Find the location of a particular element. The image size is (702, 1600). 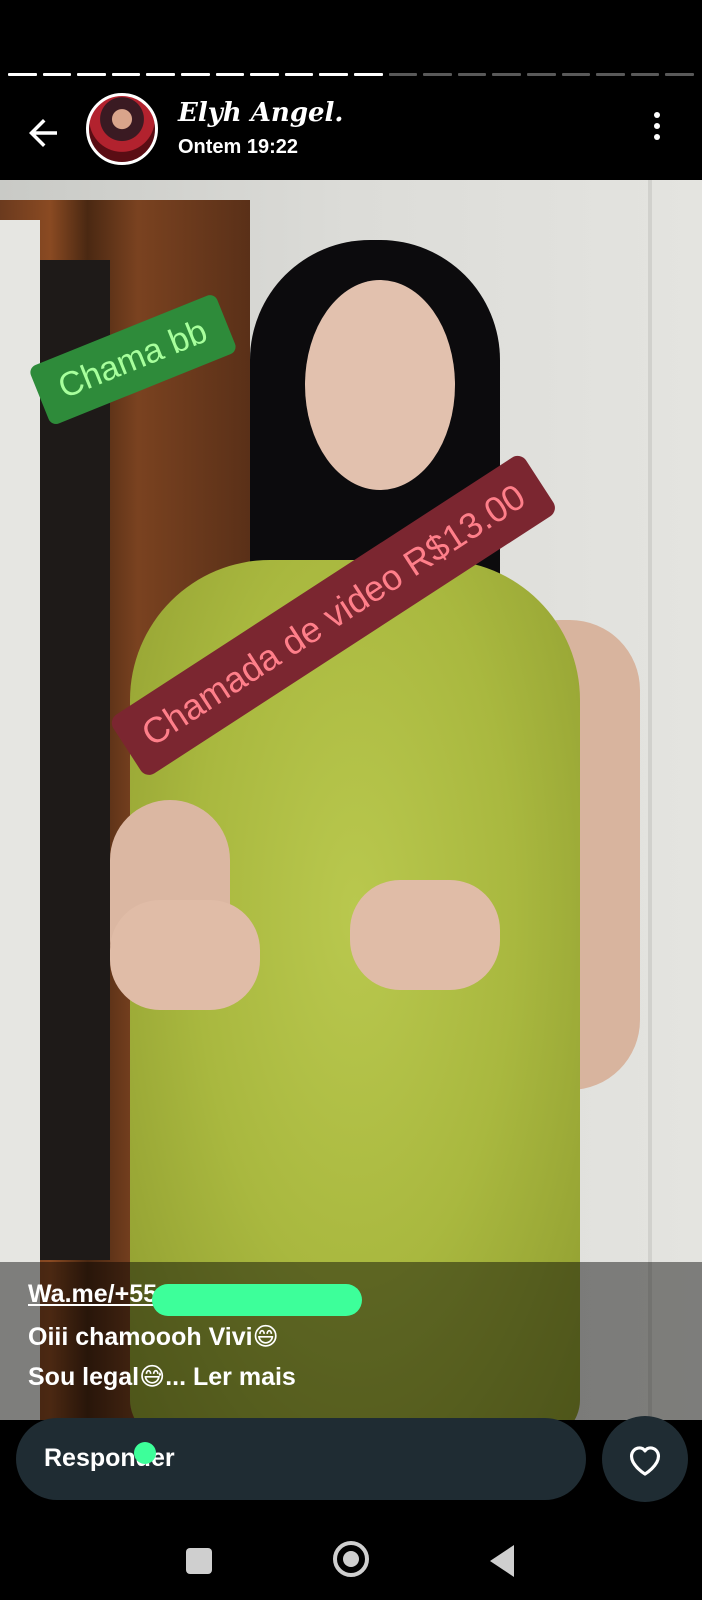

heart-icon is located at coordinates (645, 1461).